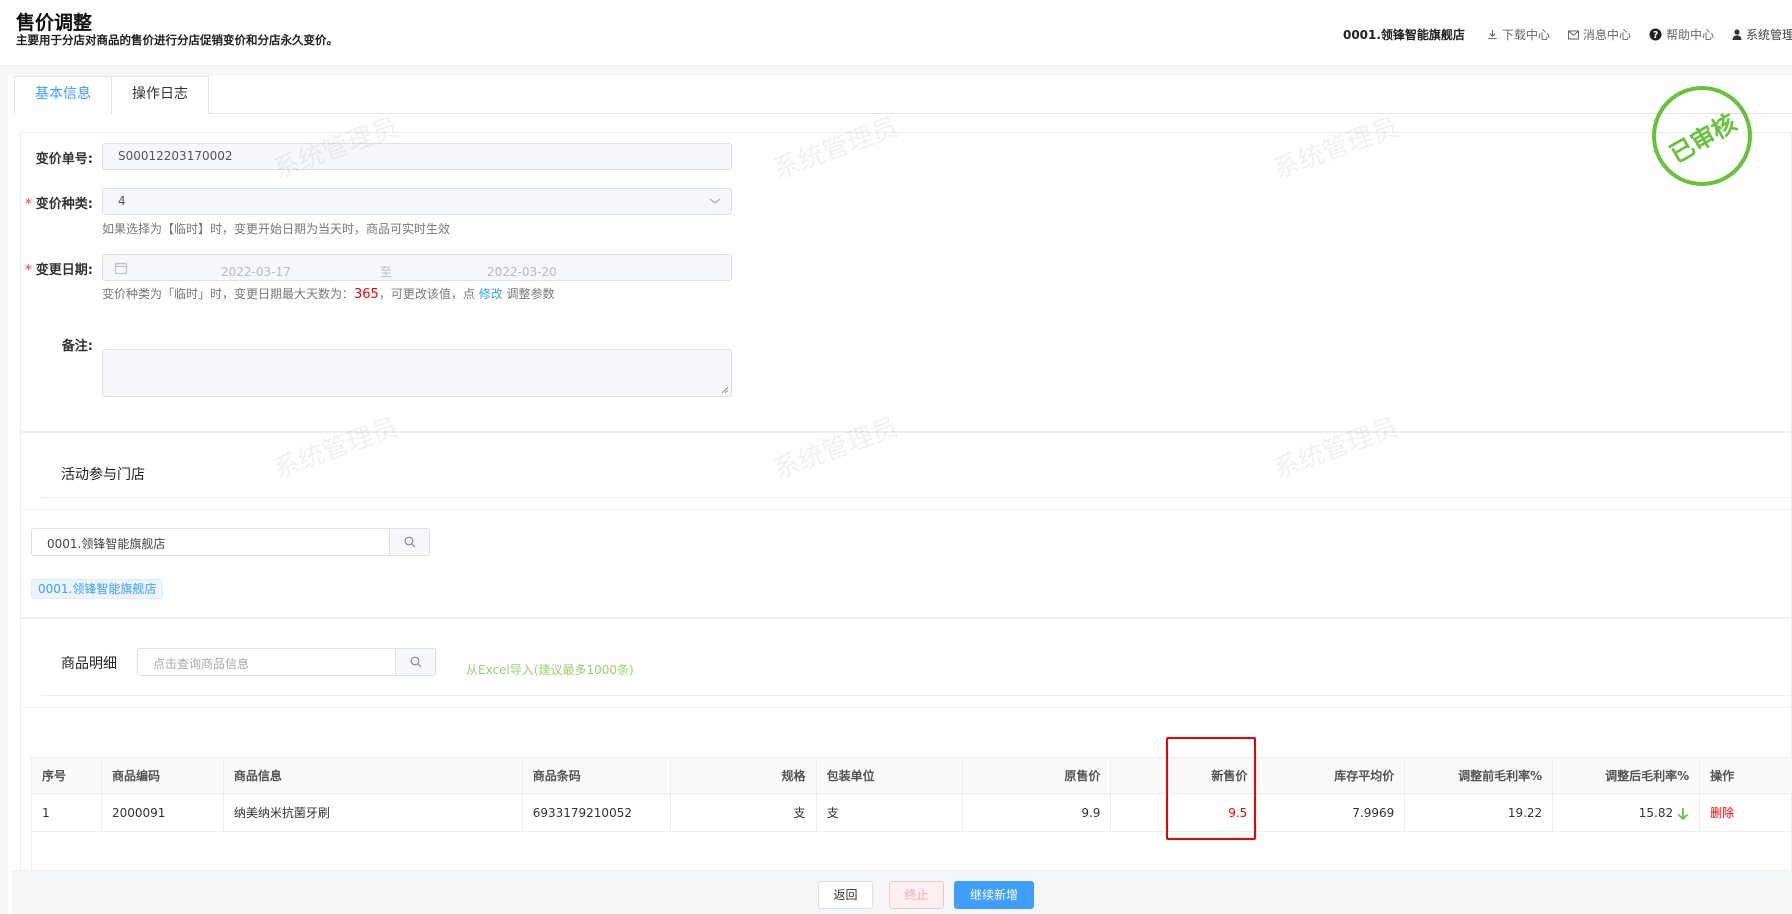 The image size is (1792, 914). Describe the element at coordinates (912, 852) in the screenshot. I see `table-empty-area` at that location.